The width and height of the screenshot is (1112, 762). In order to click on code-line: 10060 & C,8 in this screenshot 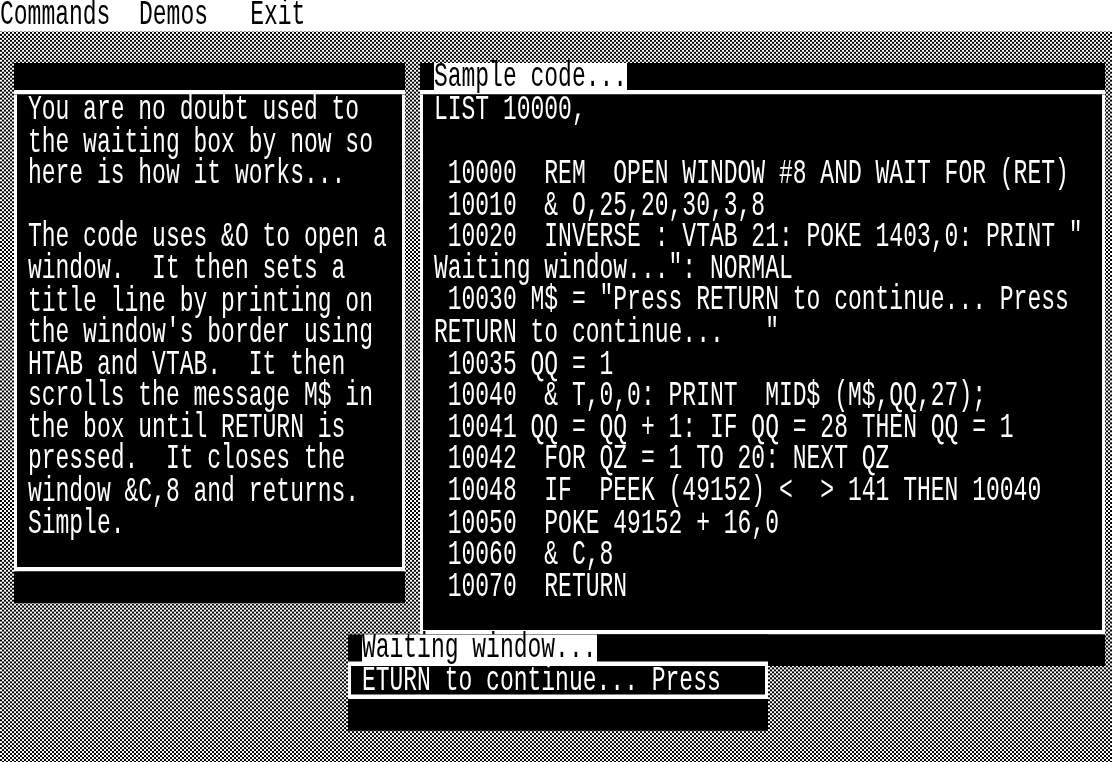, I will do `click(530, 555)`.